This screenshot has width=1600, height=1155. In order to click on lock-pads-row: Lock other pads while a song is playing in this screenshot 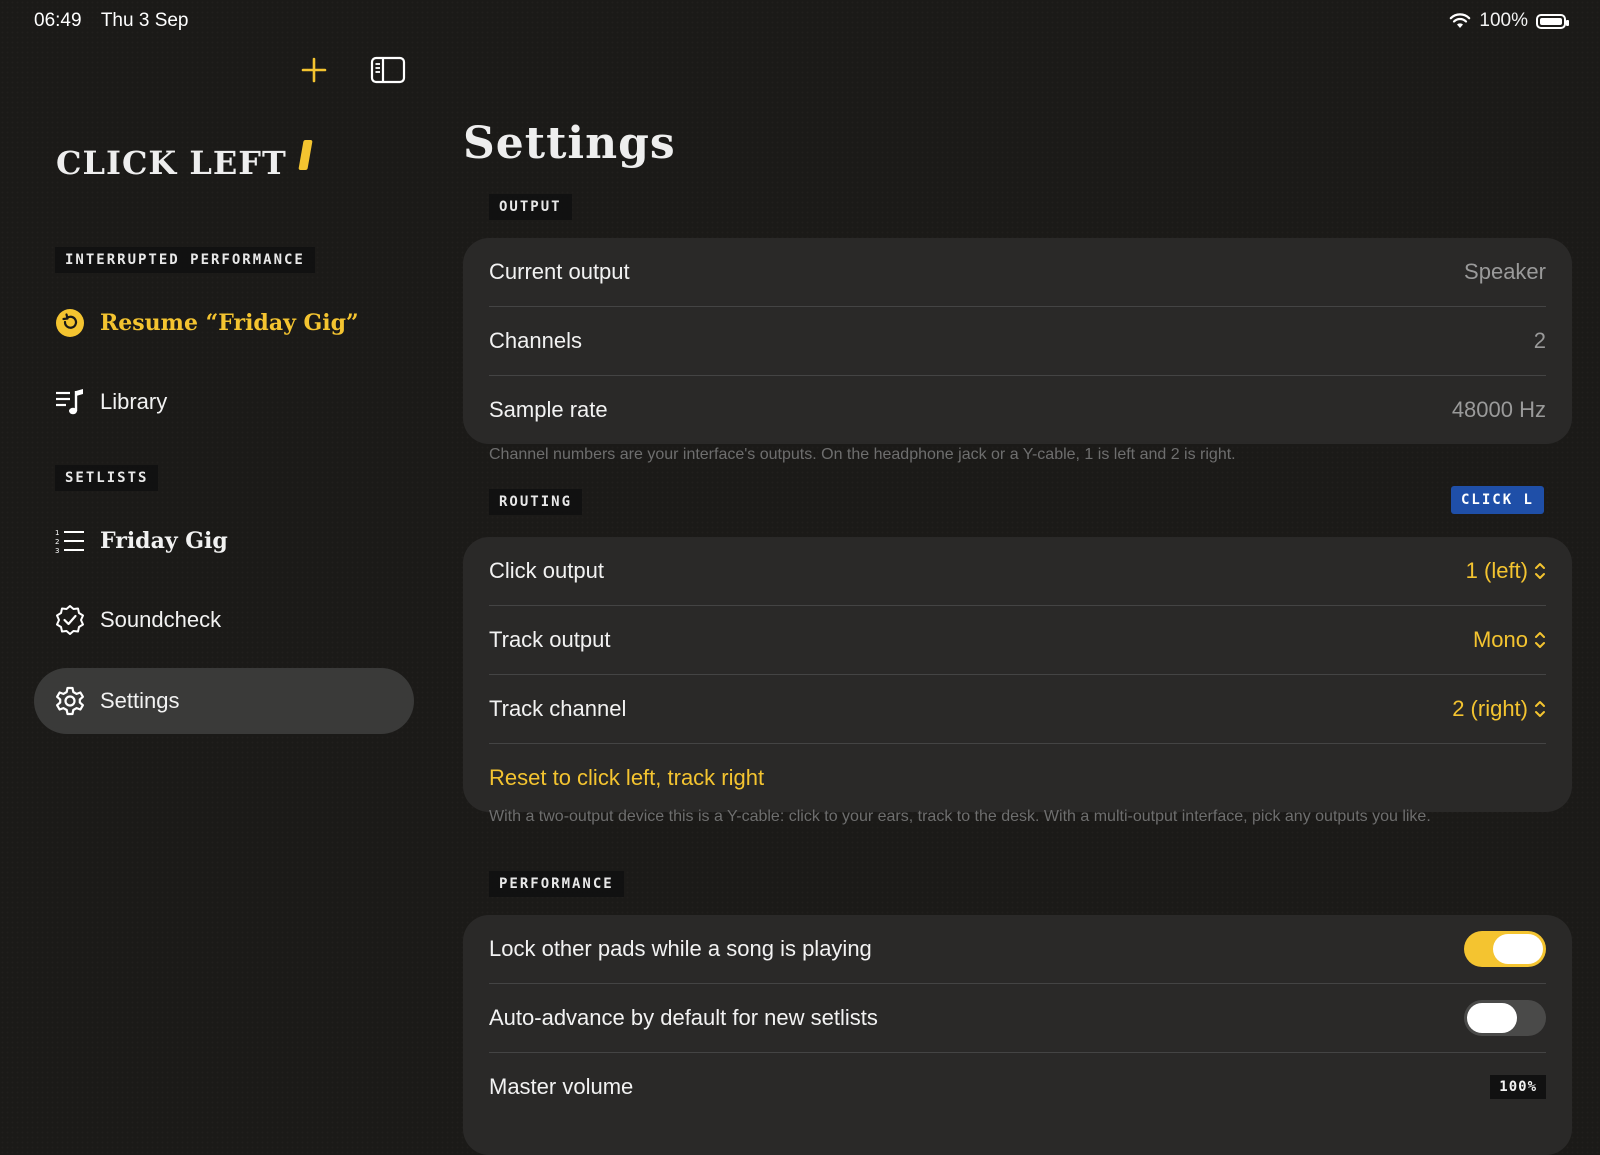, I will do `click(1017, 949)`.